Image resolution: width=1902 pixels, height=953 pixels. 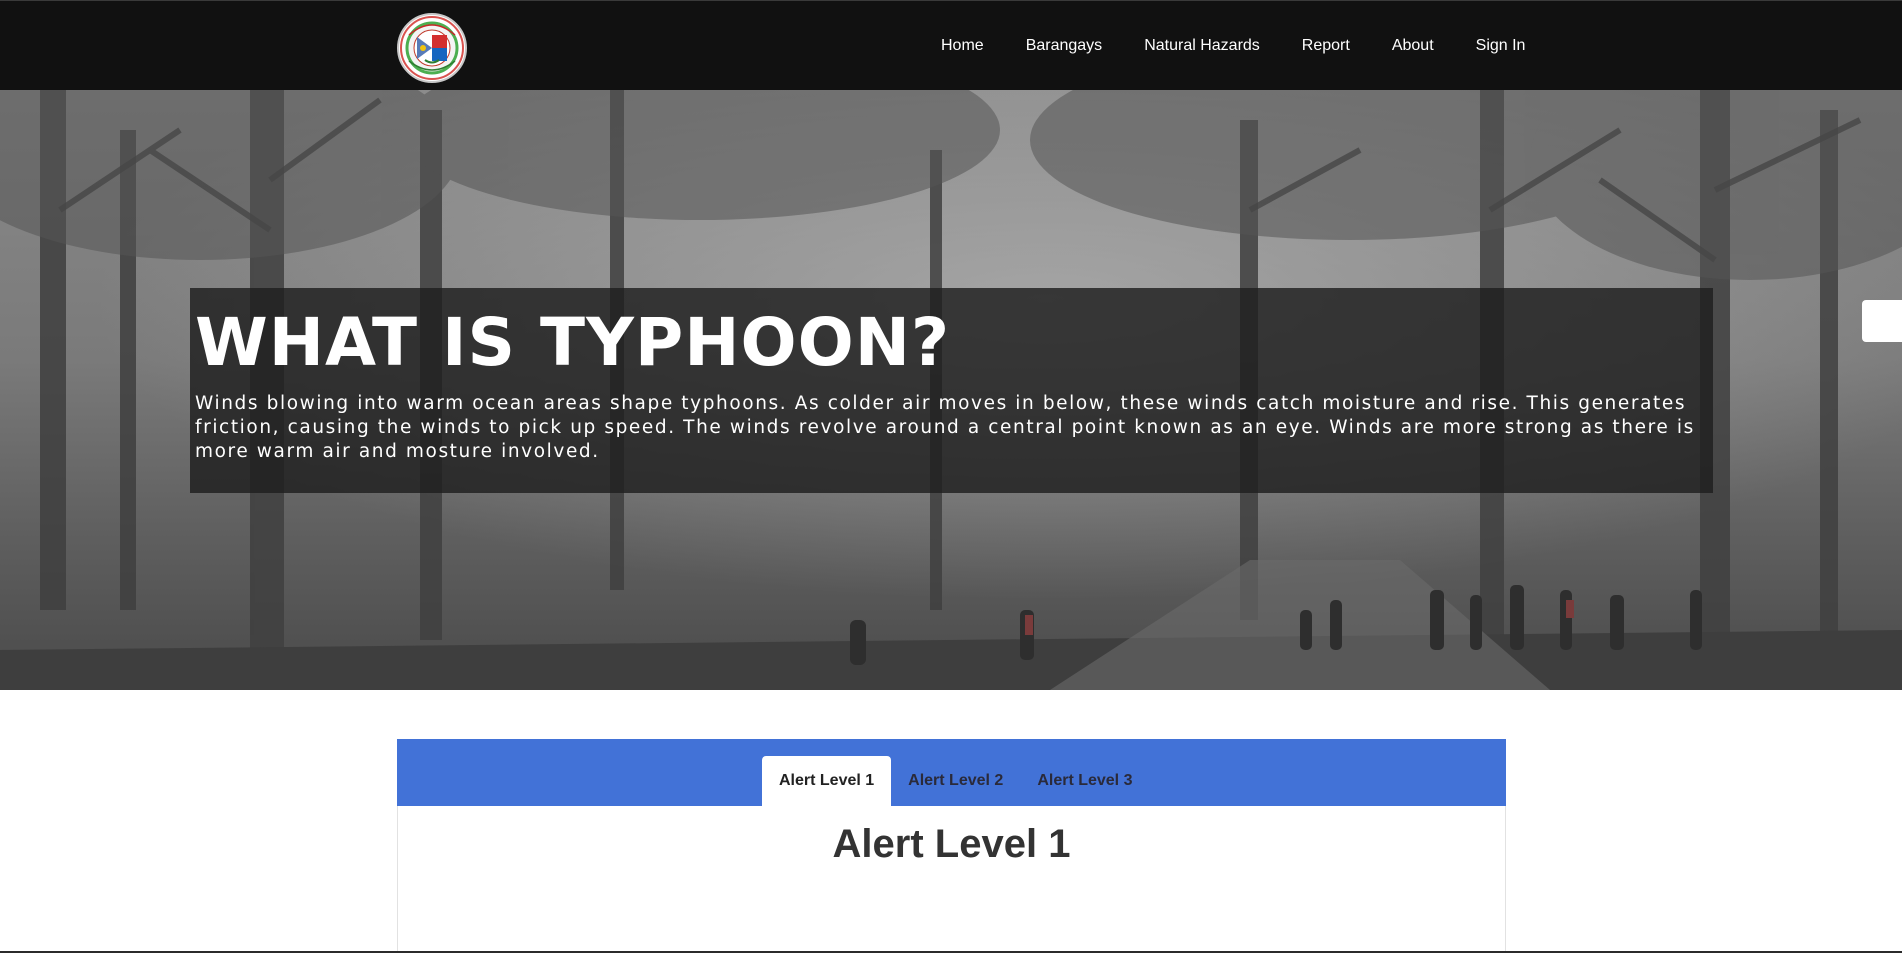 I want to click on nav-about-link: About, so click(x=1413, y=46).